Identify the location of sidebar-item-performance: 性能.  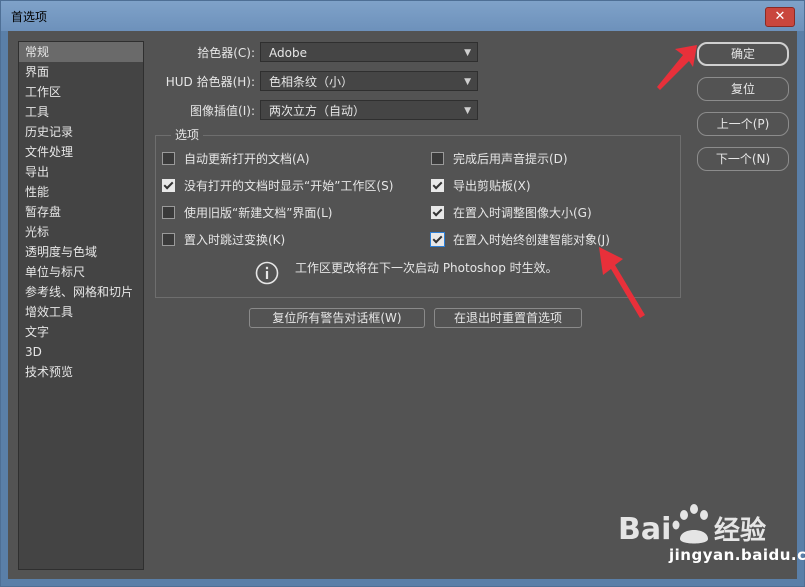
(81, 192).